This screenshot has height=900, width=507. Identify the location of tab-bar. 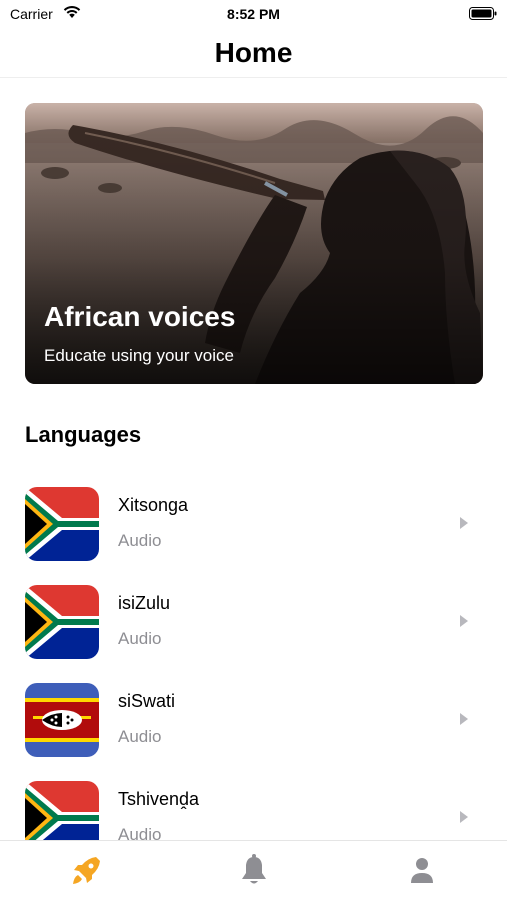
(253, 870).